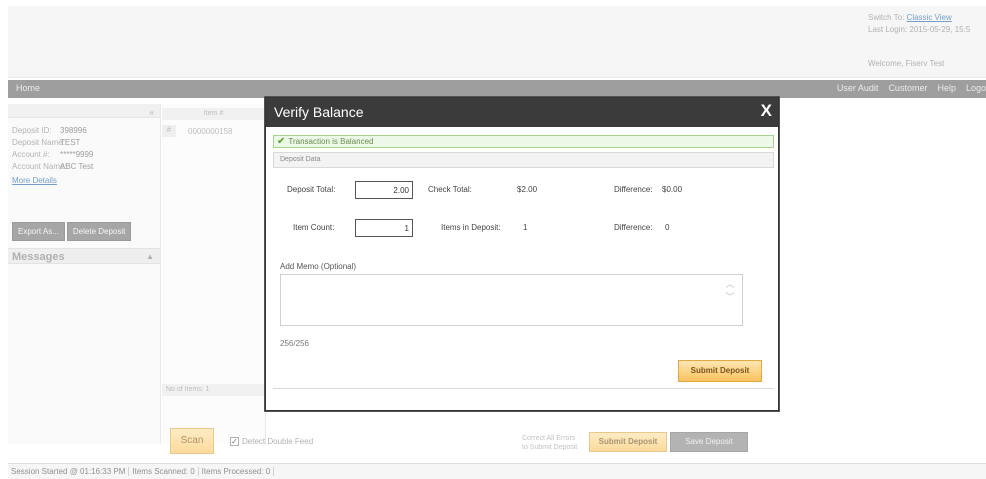  I want to click on balanced-message: Transaction is Balanced, so click(331, 141).